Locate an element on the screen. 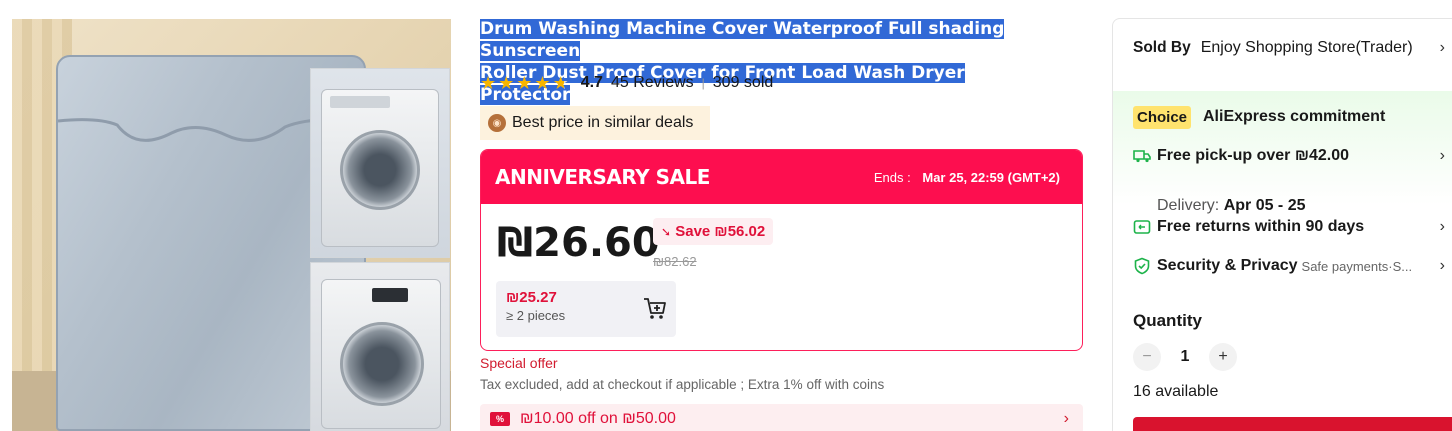 The height and width of the screenshot is (431, 1452). rating-stars: ★ ★ ★ ★ ★ is located at coordinates (524, 83).